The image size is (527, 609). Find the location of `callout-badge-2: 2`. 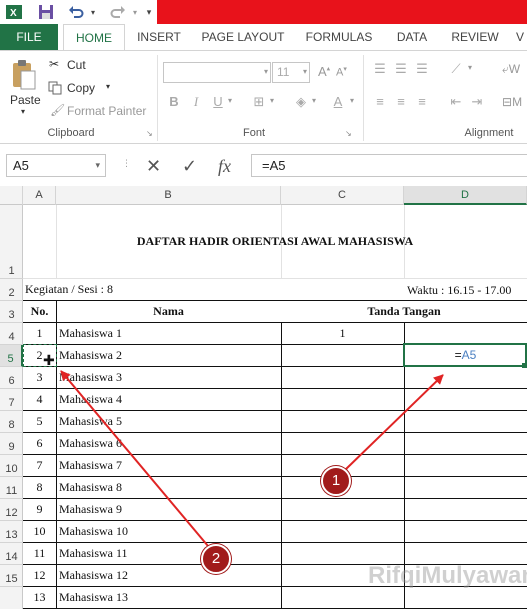

callout-badge-2: 2 is located at coordinates (216, 559).